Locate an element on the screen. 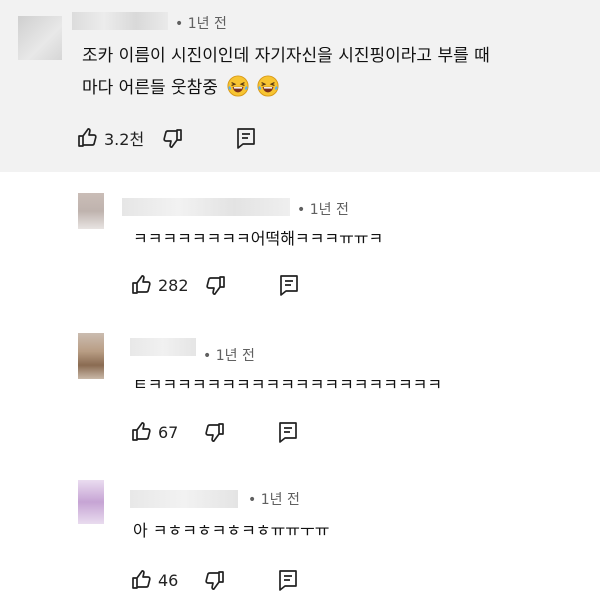 The height and width of the screenshot is (600, 600). comment-timestamp: • 1년 전 is located at coordinates (201, 24).